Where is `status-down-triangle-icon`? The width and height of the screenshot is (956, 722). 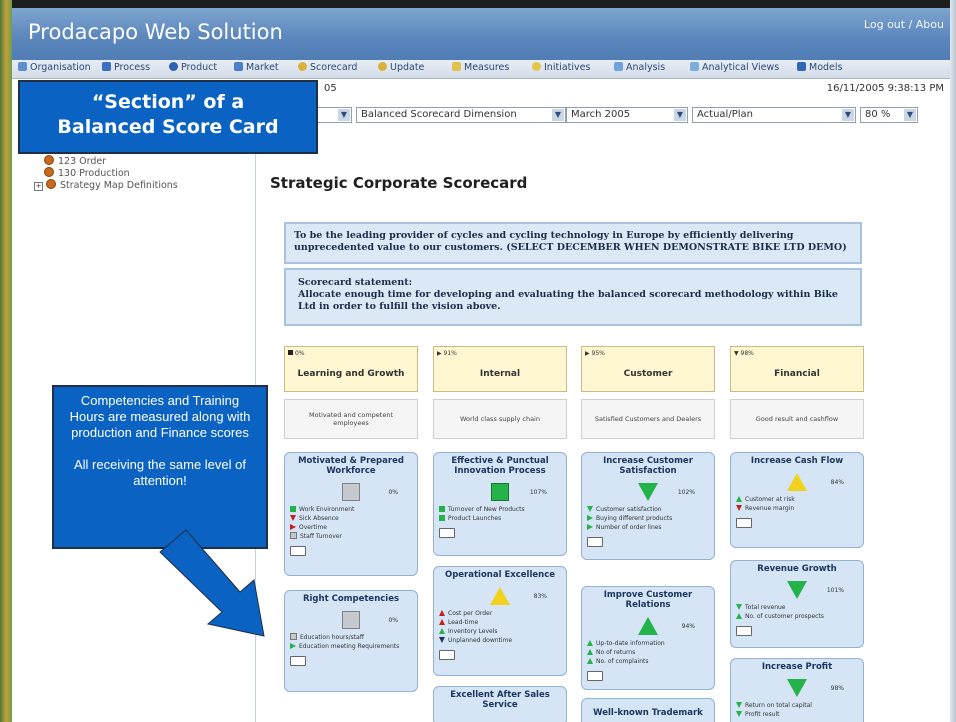 status-down-triangle-icon is located at coordinates (739, 704).